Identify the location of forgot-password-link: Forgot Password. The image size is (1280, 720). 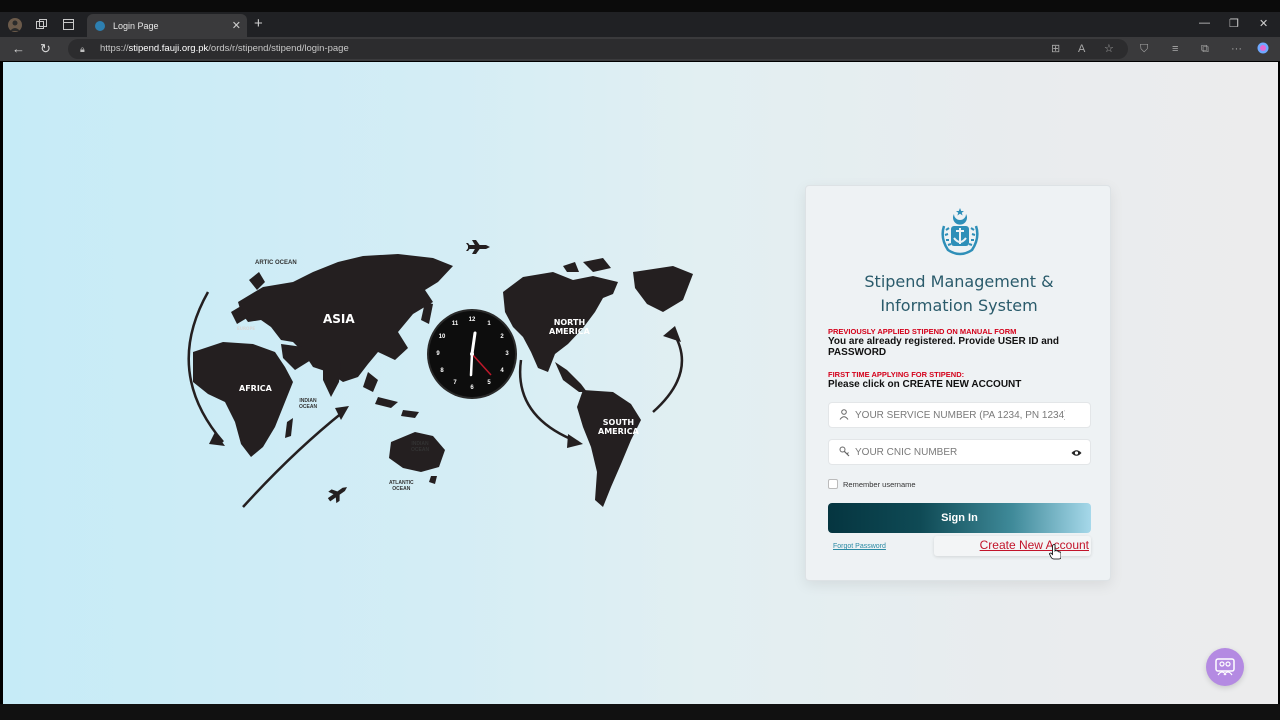
(859, 546).